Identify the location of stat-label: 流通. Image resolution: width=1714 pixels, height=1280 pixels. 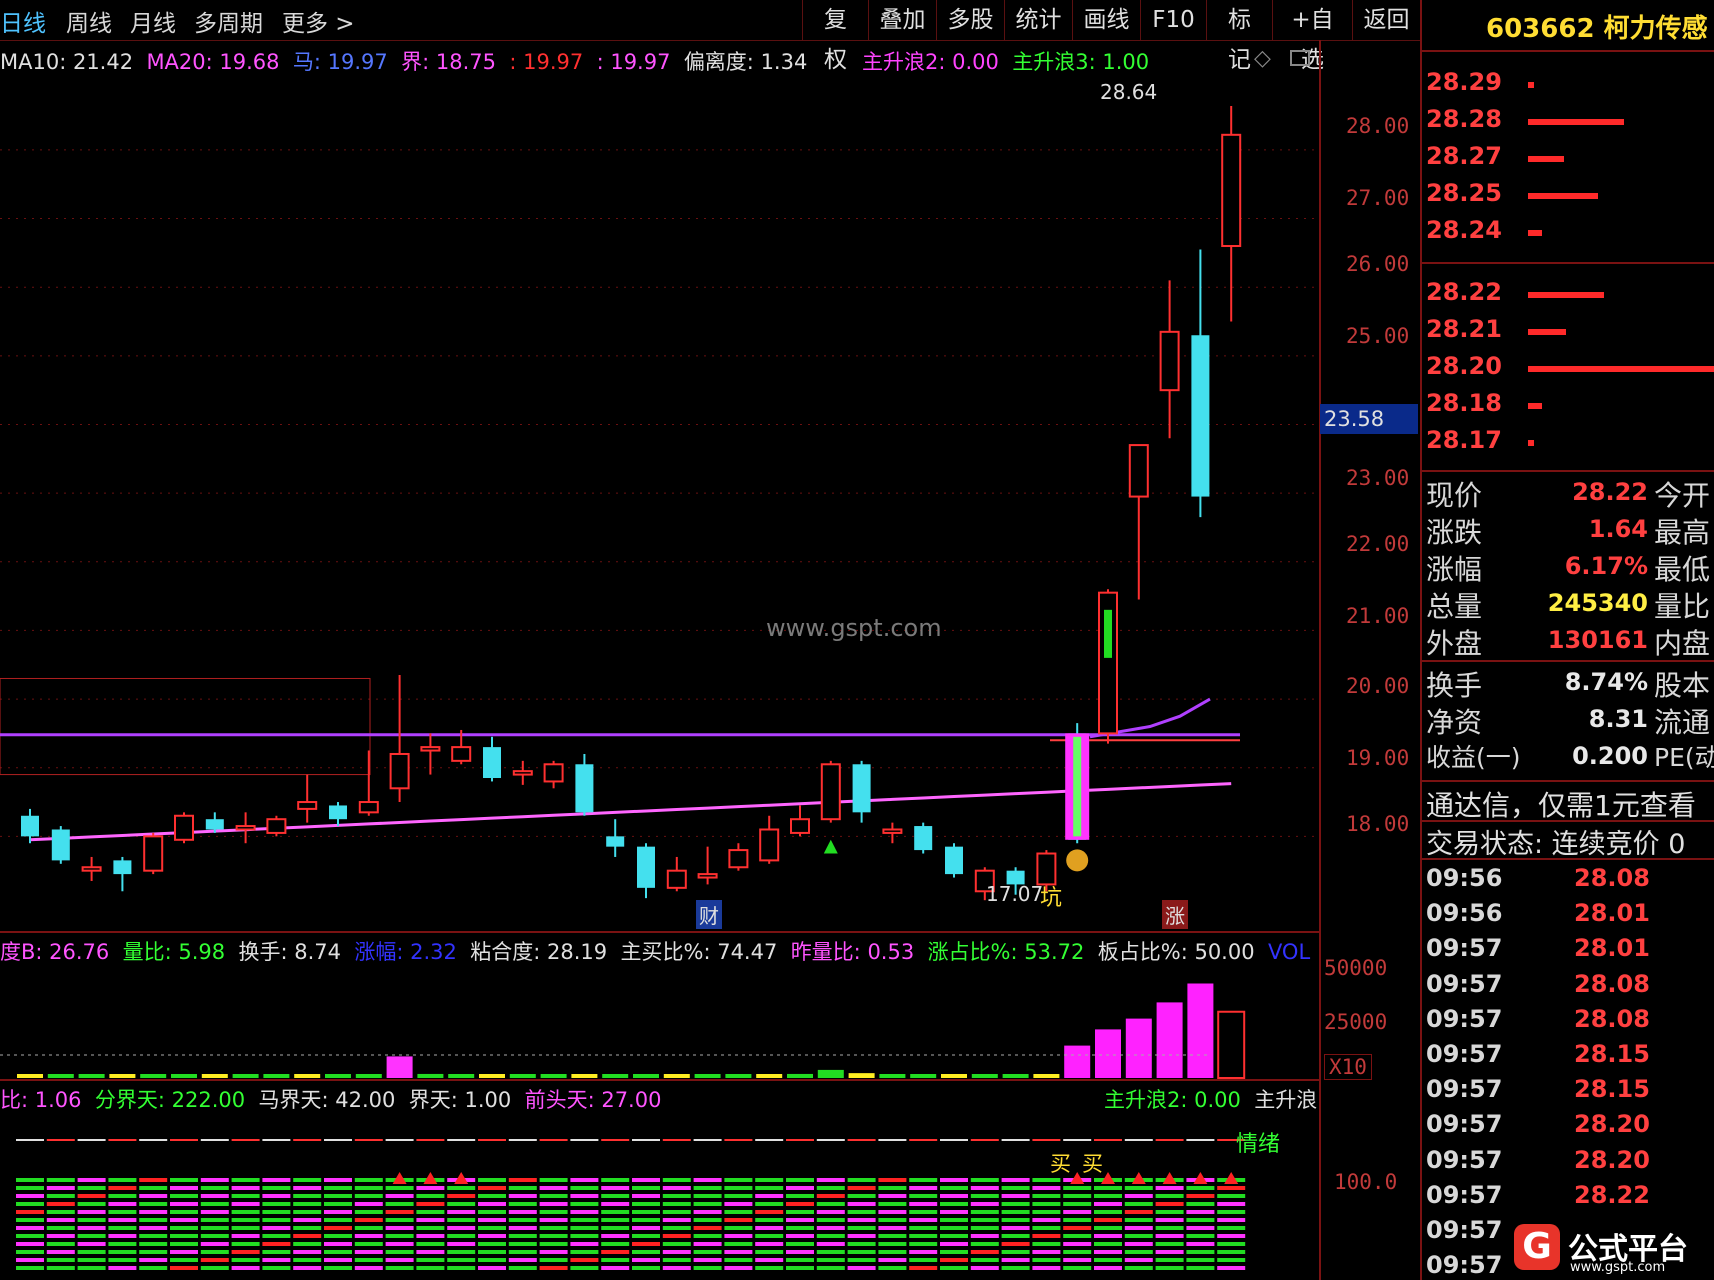
(1682, 722).